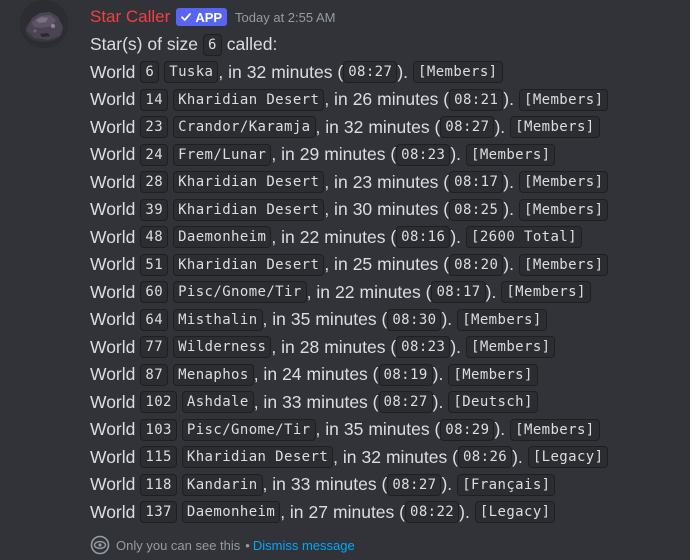 The image size is (690, 560). I want to click on intro-suffix: called:, so click(252, 44).